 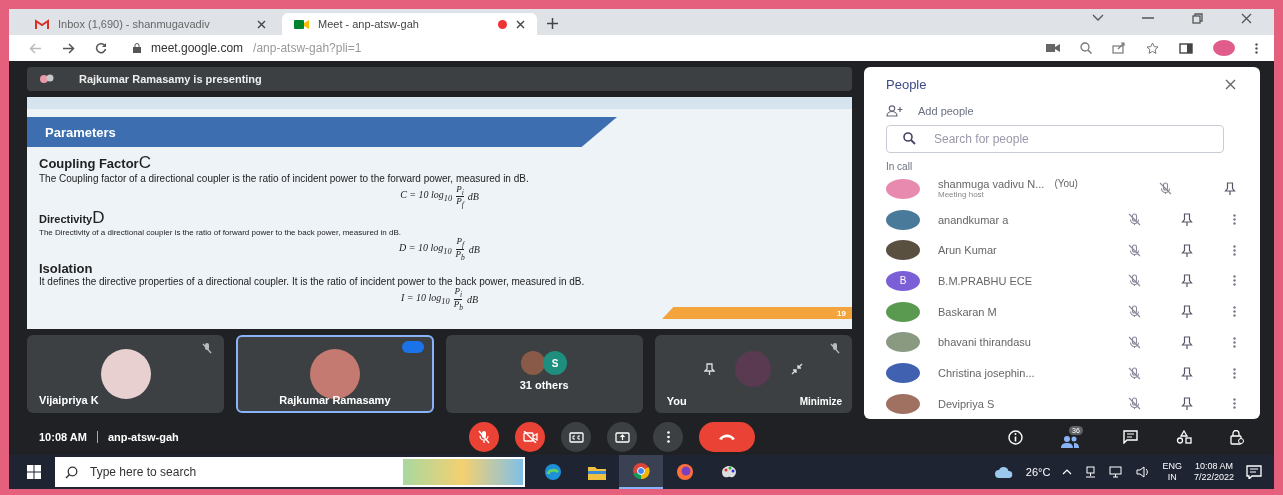 What do you see at coordinates (1098, 18) in the screenshot?
I see `chevron-down-icon` at bounding box center [1098, 18].